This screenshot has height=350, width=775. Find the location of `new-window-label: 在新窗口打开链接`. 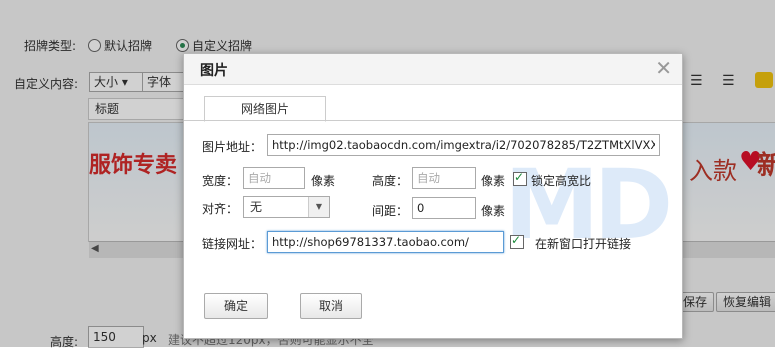

new-window-label: 在新窗口打开链接 is located at coordinates (583, 244).